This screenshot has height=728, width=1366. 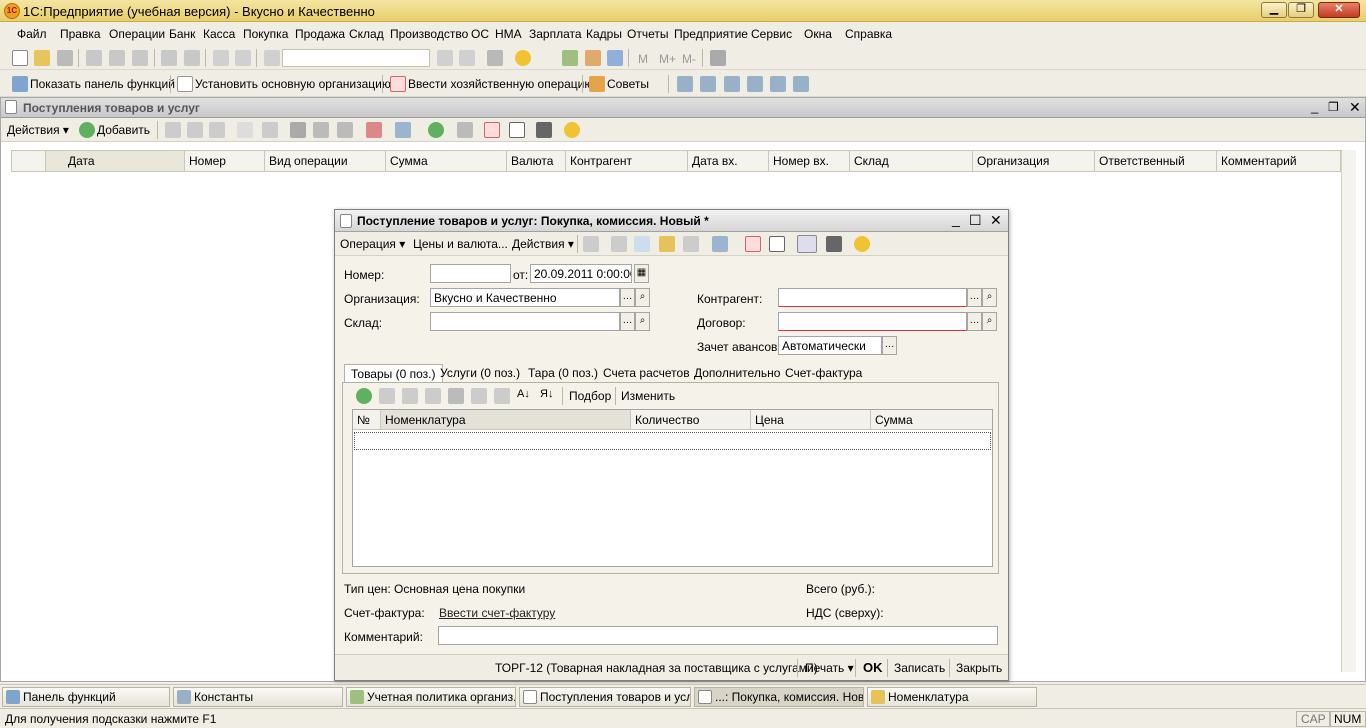 I want to click on column-incoming-date: Дата вх., so click(x=728, y=161).